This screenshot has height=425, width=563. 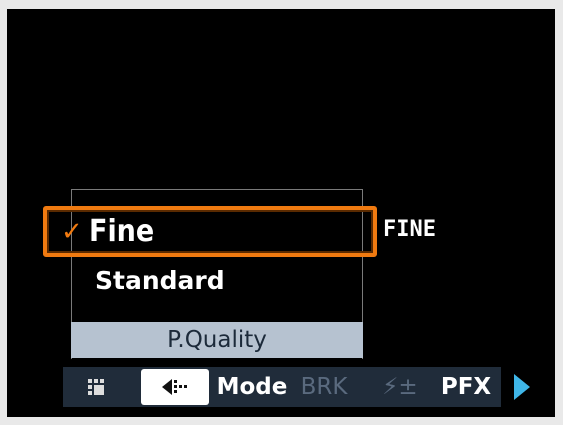 I want to click on tab-pfx: PFX, so click(x=466, y=387).